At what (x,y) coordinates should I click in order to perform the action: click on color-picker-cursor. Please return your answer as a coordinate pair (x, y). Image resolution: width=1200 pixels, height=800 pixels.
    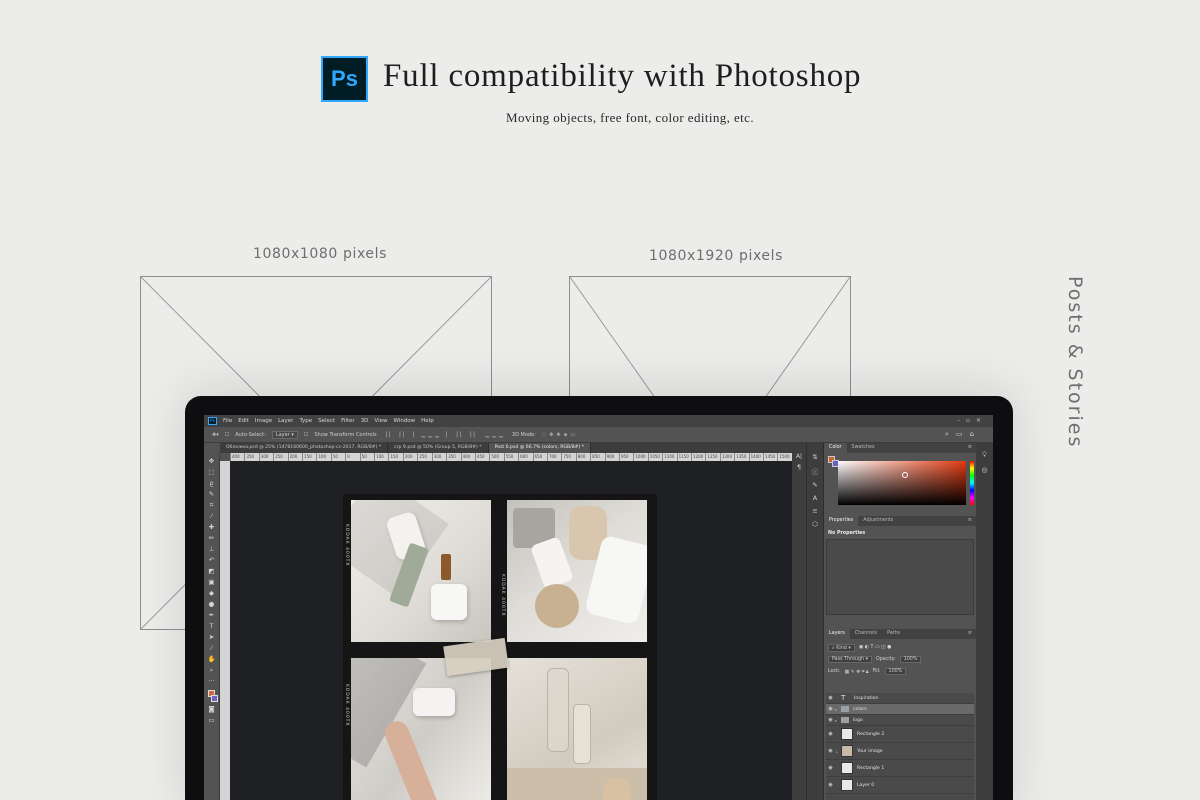
    Looking at the image, I should click on (905, 475).